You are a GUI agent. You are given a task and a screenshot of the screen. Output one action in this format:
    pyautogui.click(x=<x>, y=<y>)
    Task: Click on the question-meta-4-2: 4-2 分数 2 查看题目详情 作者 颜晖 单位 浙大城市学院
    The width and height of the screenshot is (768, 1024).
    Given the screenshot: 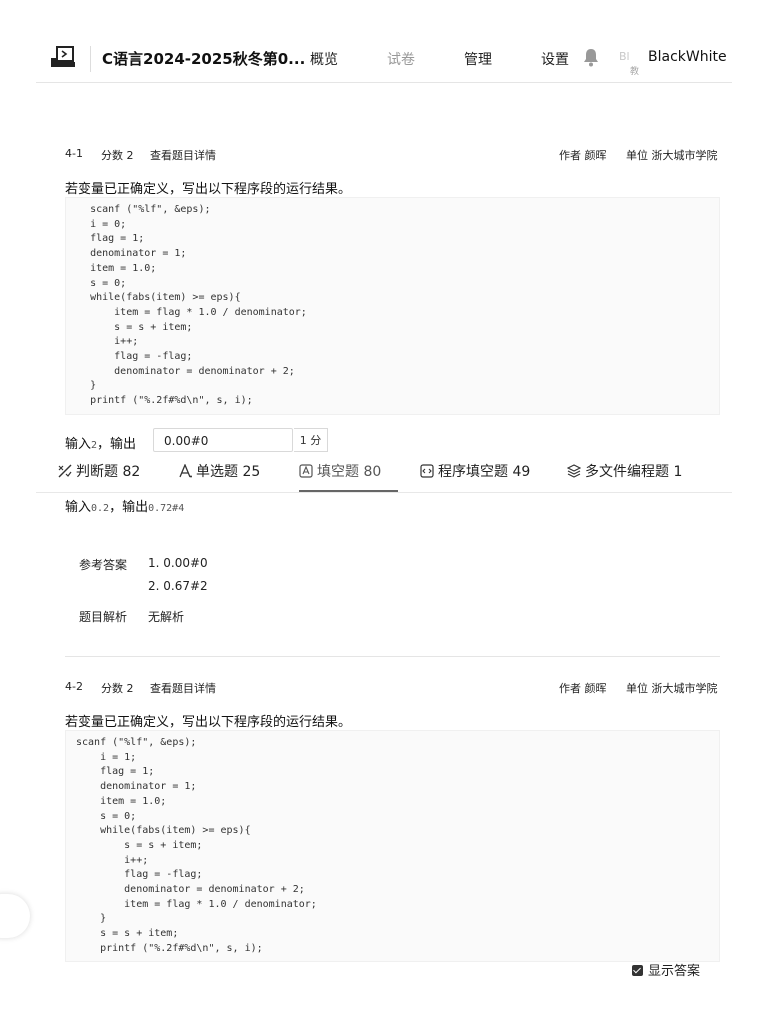 What is the action you would take?
    pyautogui.click(x=392, y=688)
    